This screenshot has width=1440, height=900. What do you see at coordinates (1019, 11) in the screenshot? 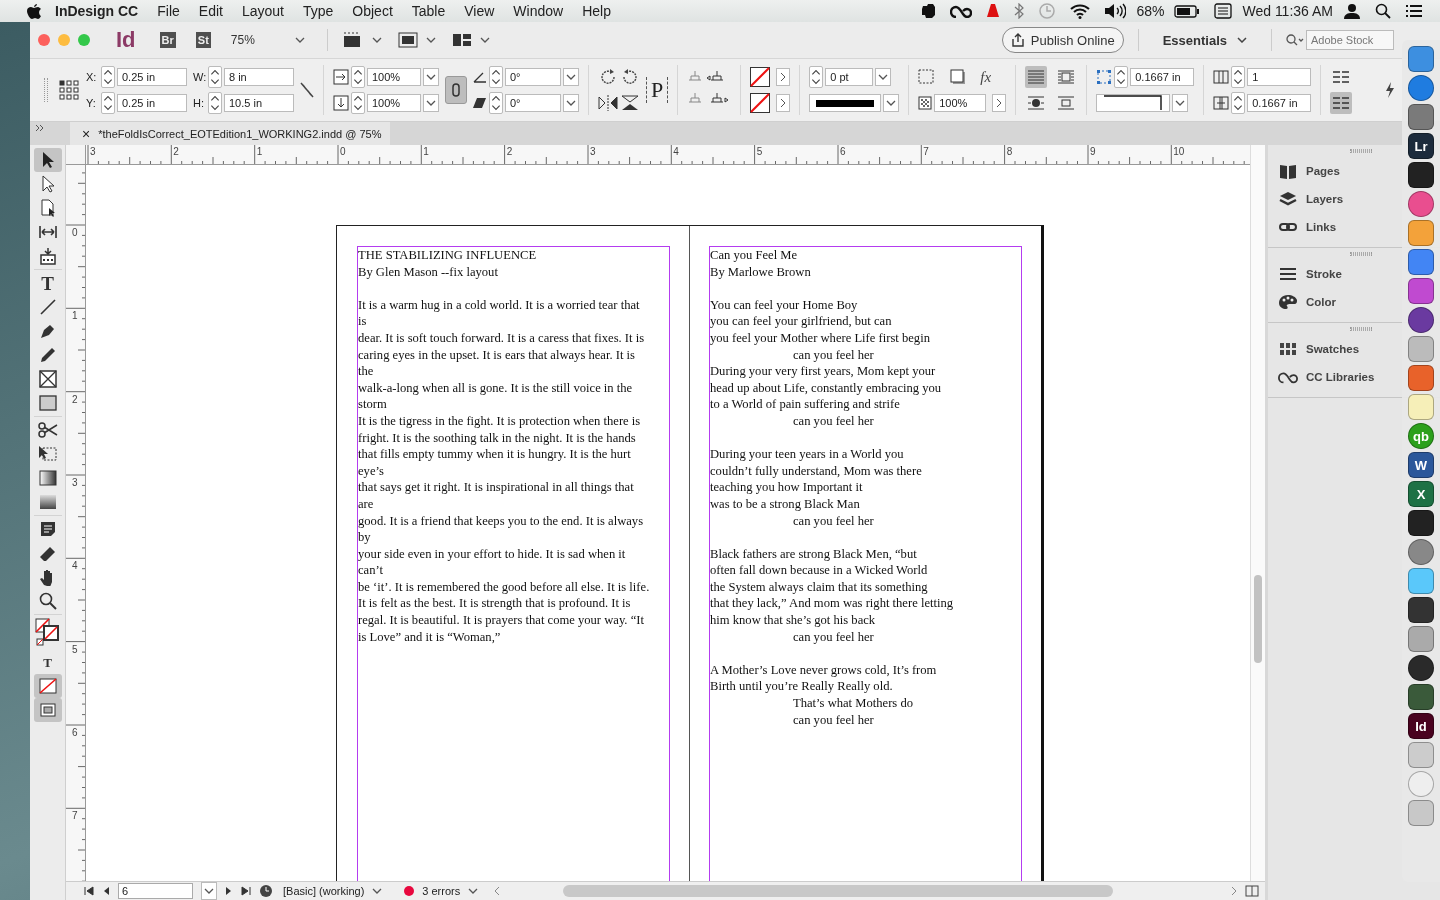
I see `bluetooth-icon` at bounding box center [1019, 11].